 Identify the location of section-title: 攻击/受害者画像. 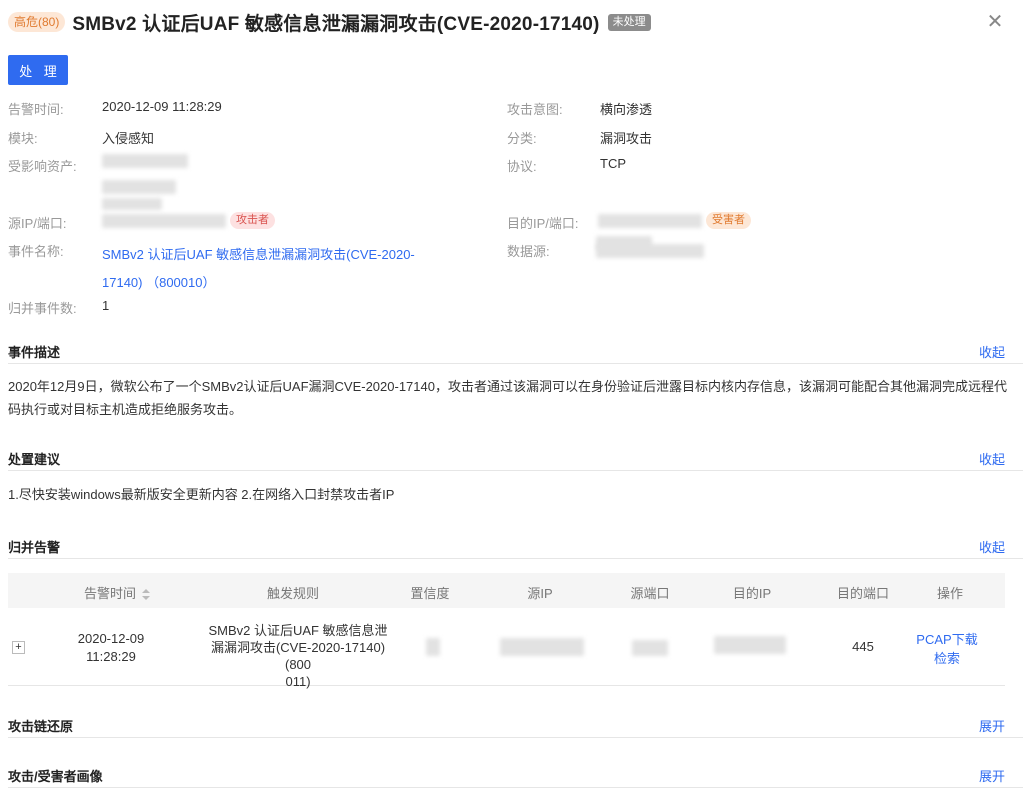
(55, 776).